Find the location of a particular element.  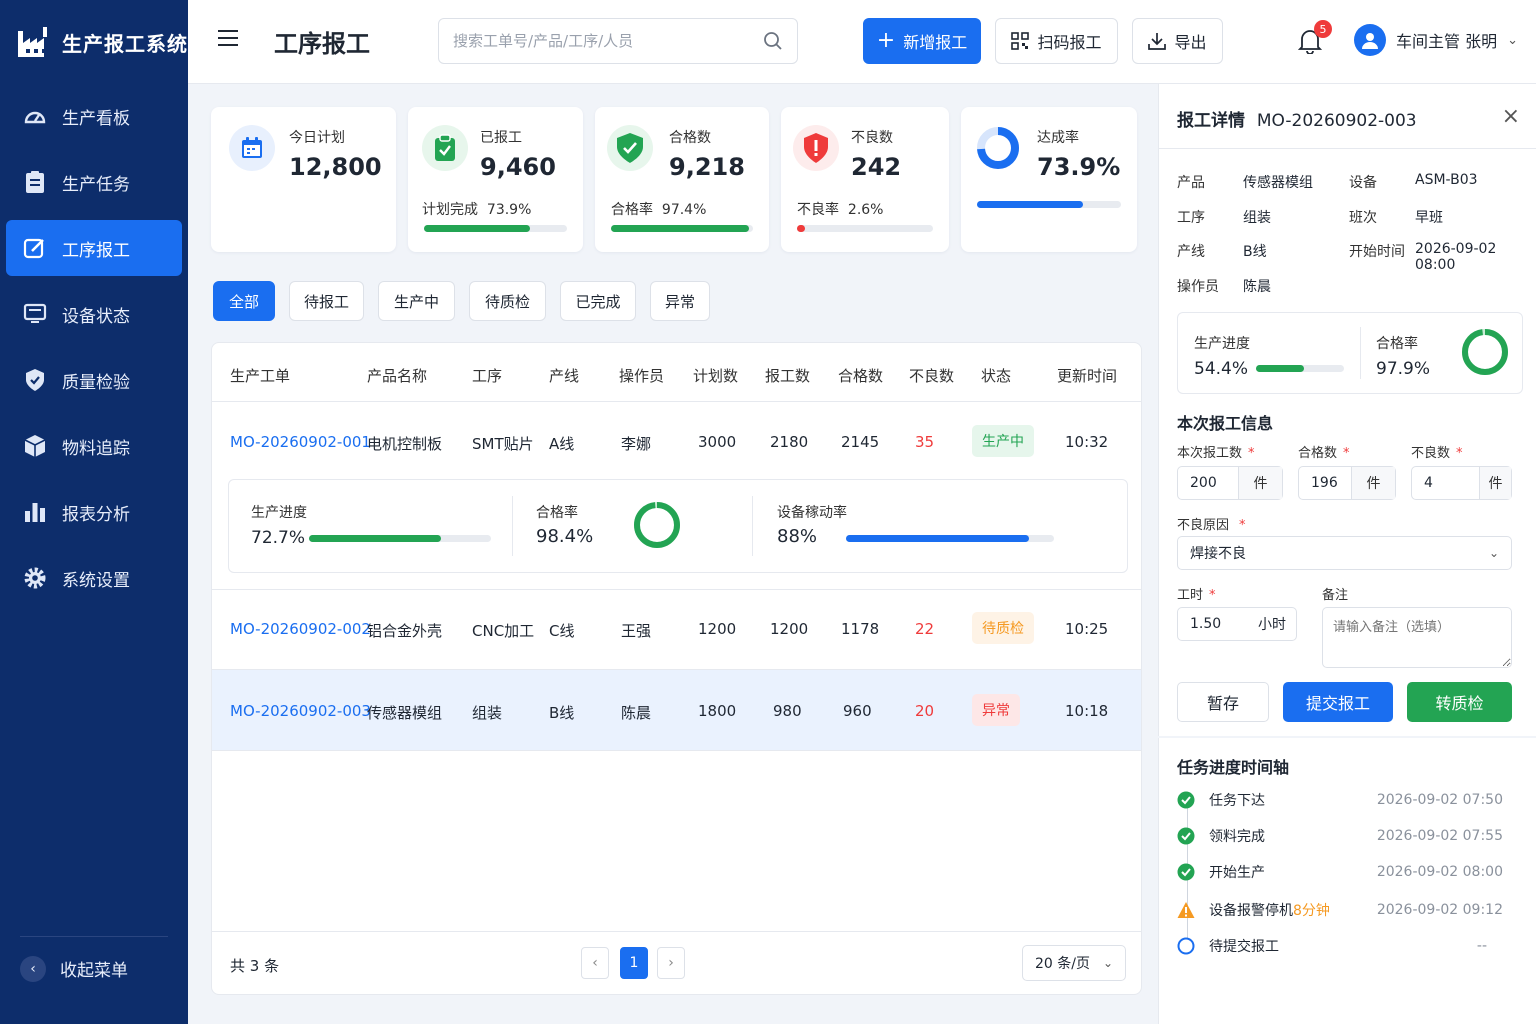

qty-input: 200 件 is located at coordinates (1230, 483).